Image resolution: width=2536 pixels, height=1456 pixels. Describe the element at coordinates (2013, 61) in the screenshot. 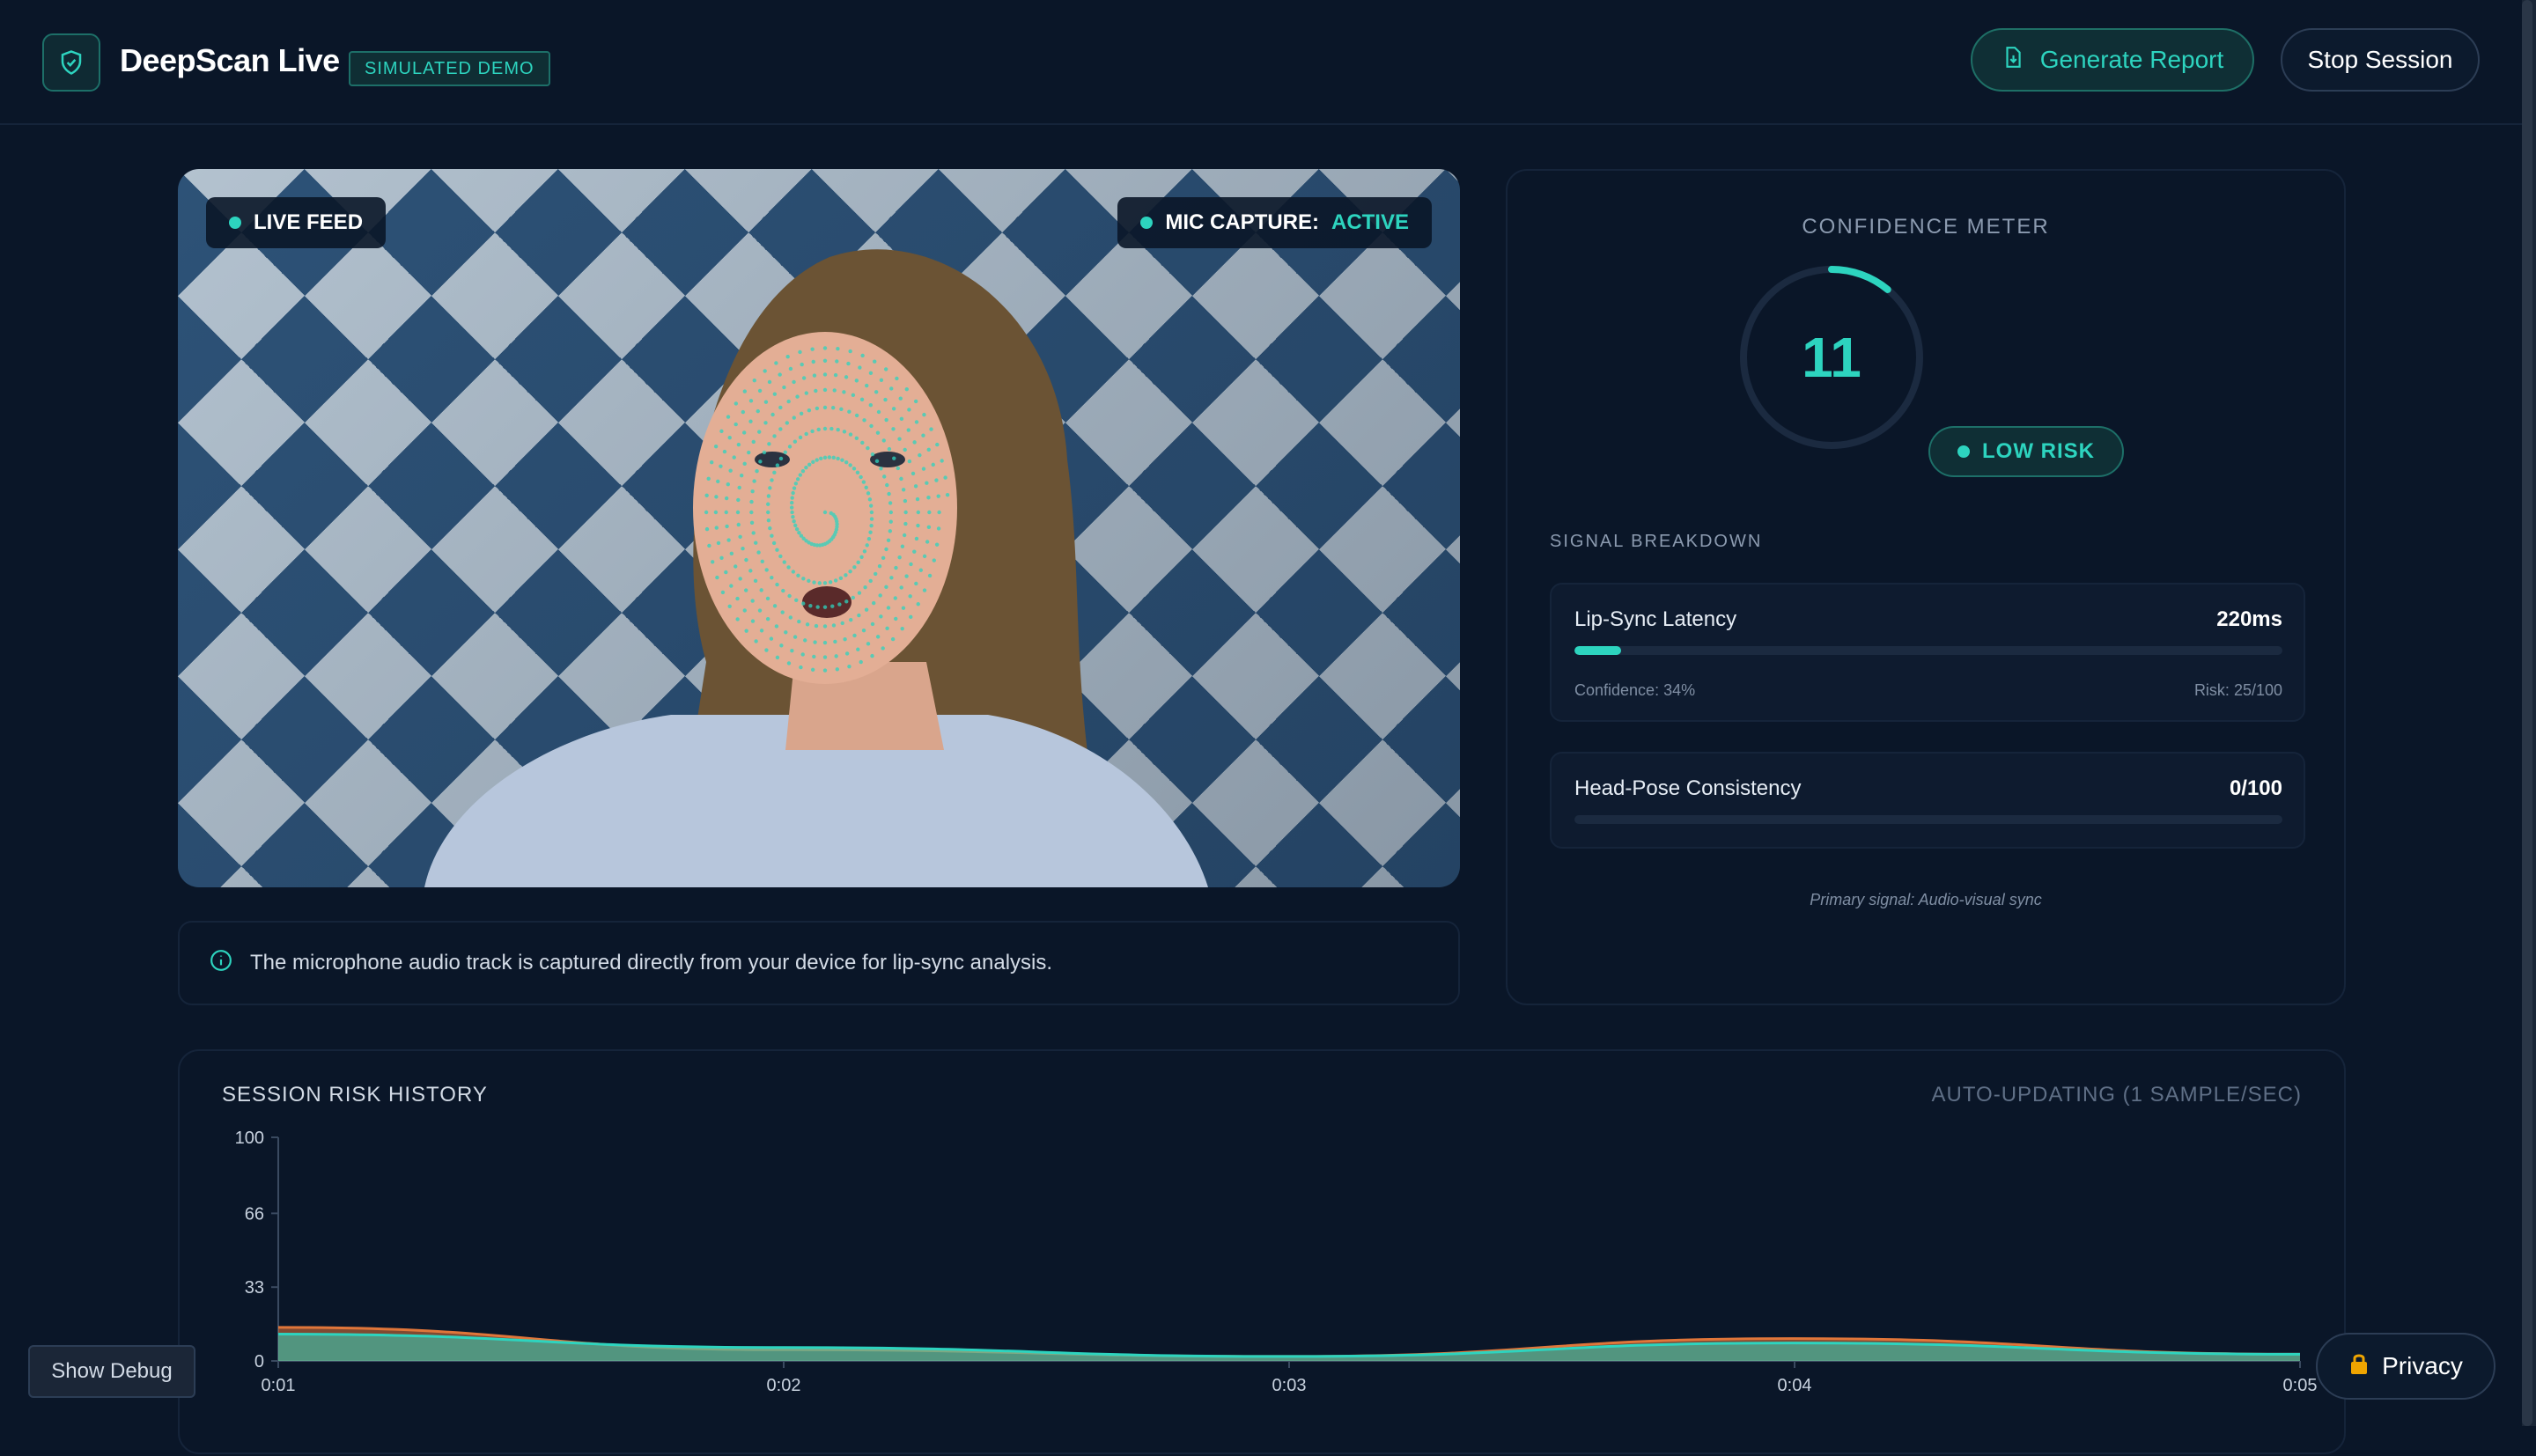

I see `document-download-icon` at that location.